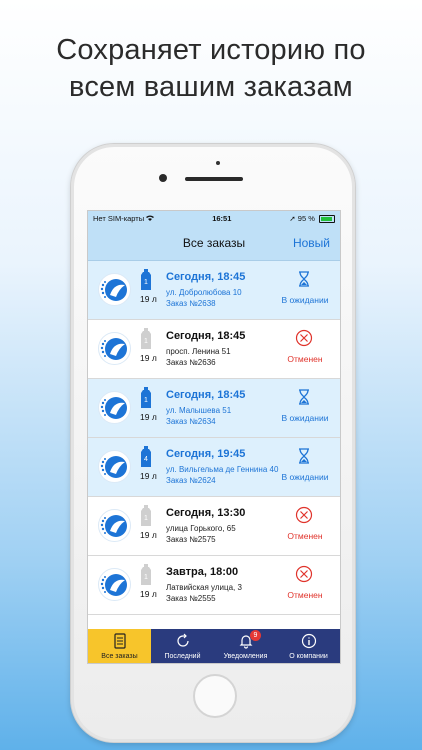  What do you see at coordinates (206, 513) in the screenshot?
I see `order-datetime: Сегодня, 13:30` at bounding box center [206, 513].